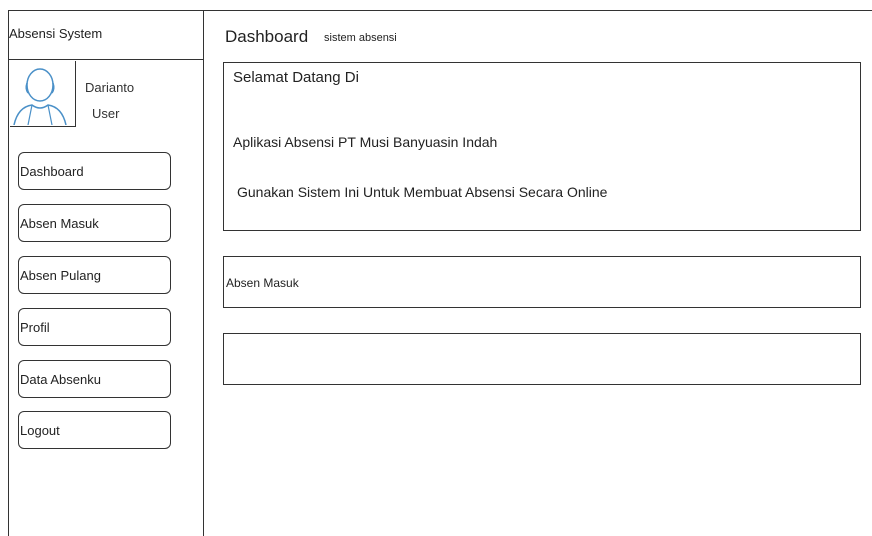 The height and width of the screenshot is (536, 872). What do you see at coordinates (94, 430) in the screenshot?
I see `sidebar-item-logout: Logout` at bounding box center [94, 430].